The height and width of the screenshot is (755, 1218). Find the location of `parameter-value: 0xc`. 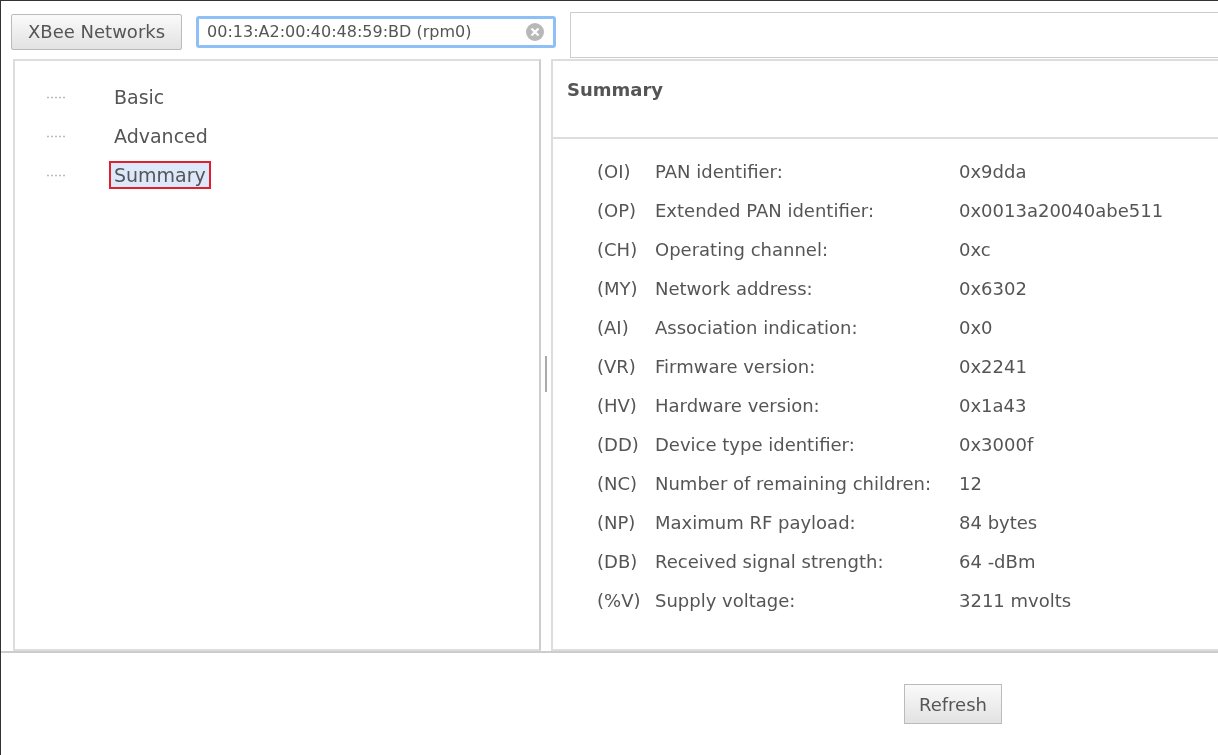

parameter-value: 0xc is located at coordinates (975, 250).